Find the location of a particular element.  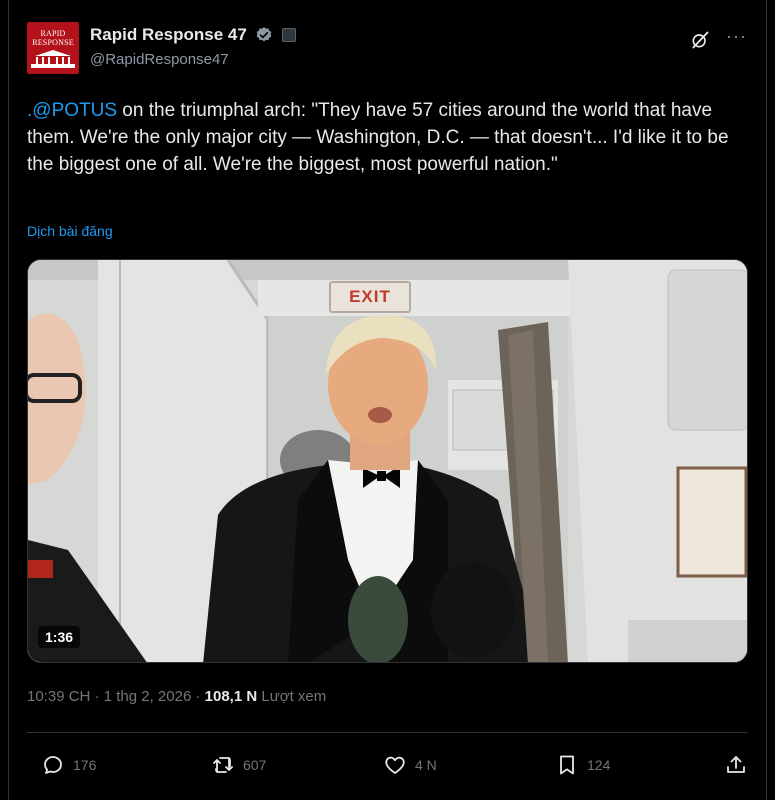

like-button: 4 N is located at coordinates (410, 765).